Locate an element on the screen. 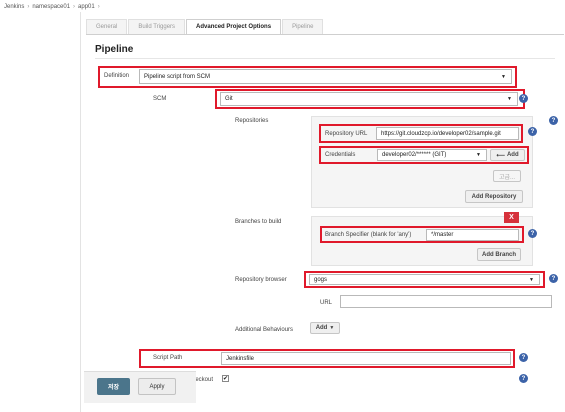 This screenshot has width=565, height=412. add-credentials-label: Add is located at coordinates (512, 155).